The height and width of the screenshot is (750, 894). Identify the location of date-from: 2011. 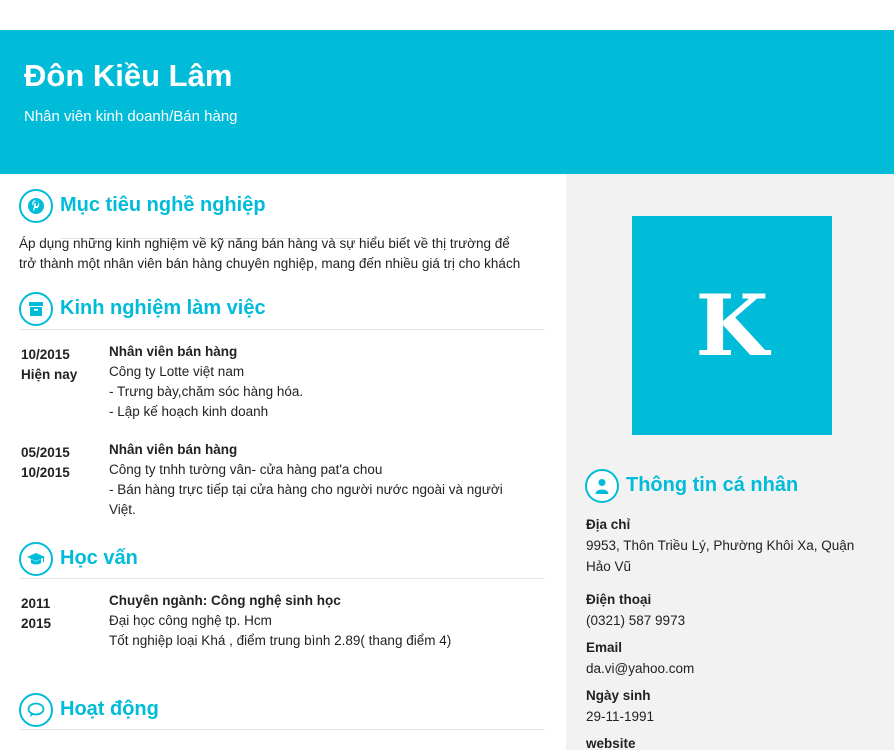
(36, 603).